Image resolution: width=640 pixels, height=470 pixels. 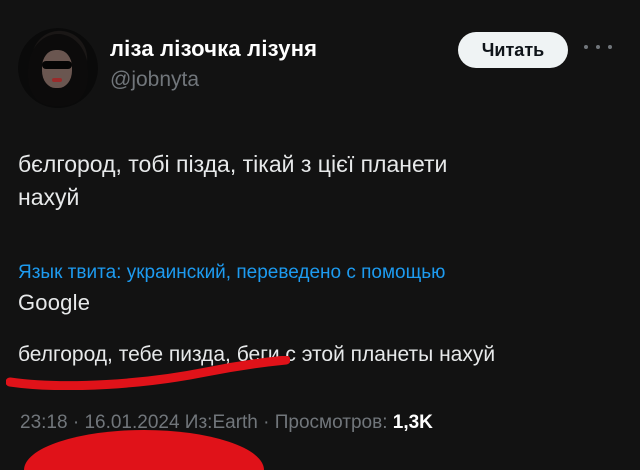 I want to click on tweet-source: Из:Earth, so click(x=218, y=422).